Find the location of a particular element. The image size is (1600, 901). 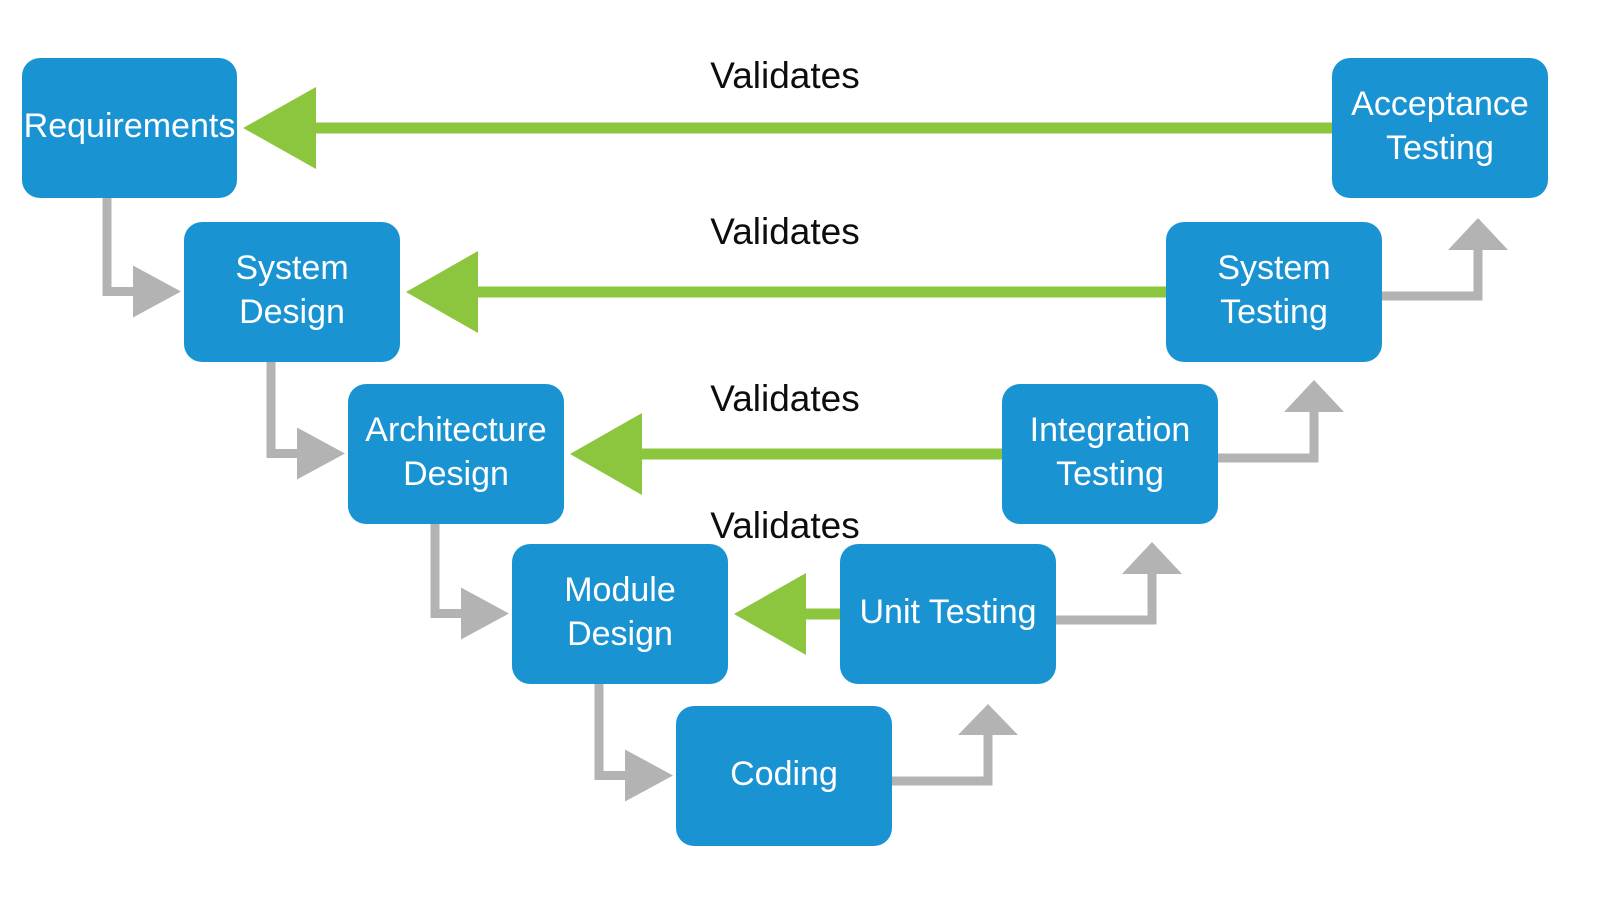

ascend-integration-system-testing-horizontal-segment is located at coordinates (1268, 458).